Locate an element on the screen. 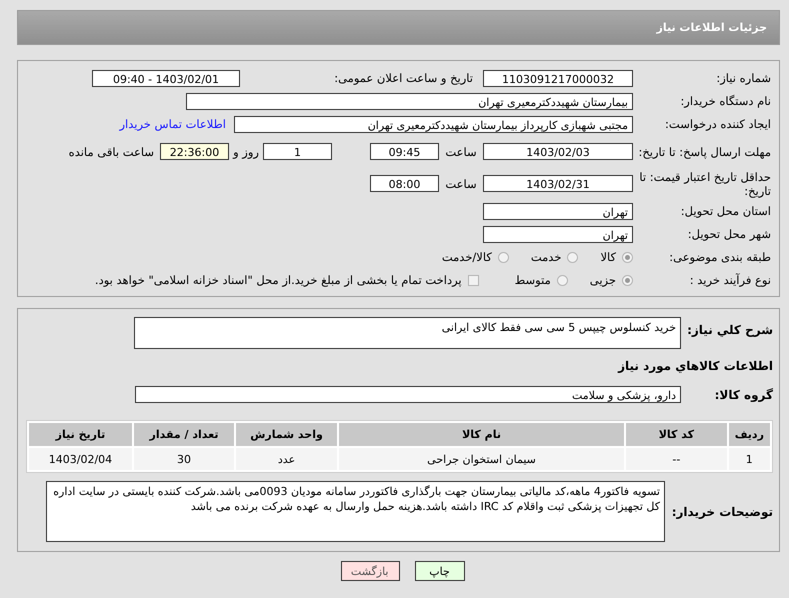  buyer-org-field: بیمارستان شهیددکترمعیری تهران is located at coordinates (409, 101).